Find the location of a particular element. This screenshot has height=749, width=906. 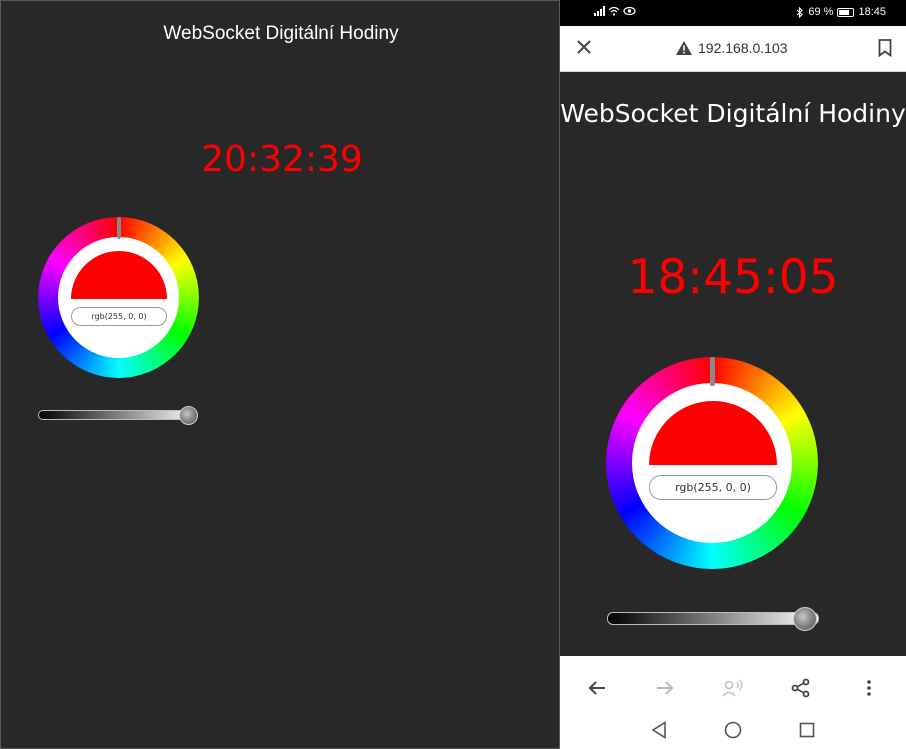

system-nav-bar is located at coordinates (733, 731).